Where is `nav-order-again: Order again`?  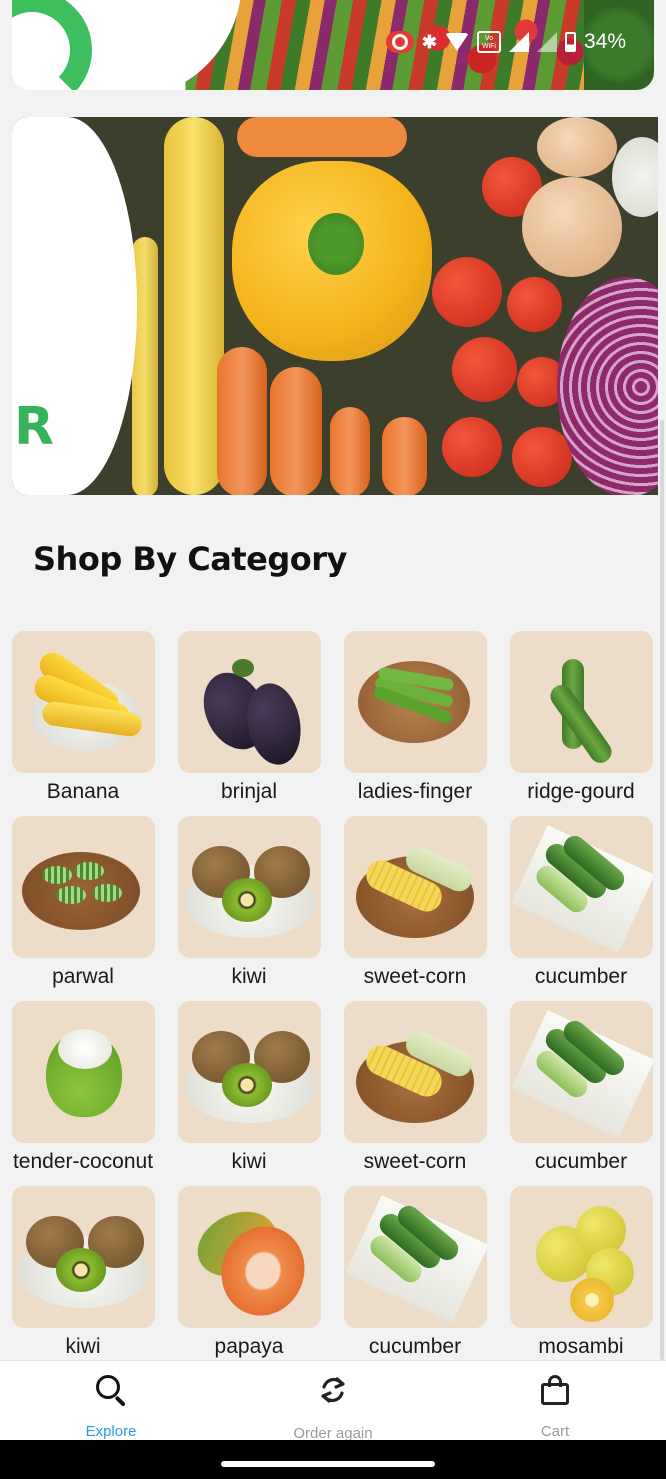 nav-order-again: Order again is located at coordinates (333, 1401).